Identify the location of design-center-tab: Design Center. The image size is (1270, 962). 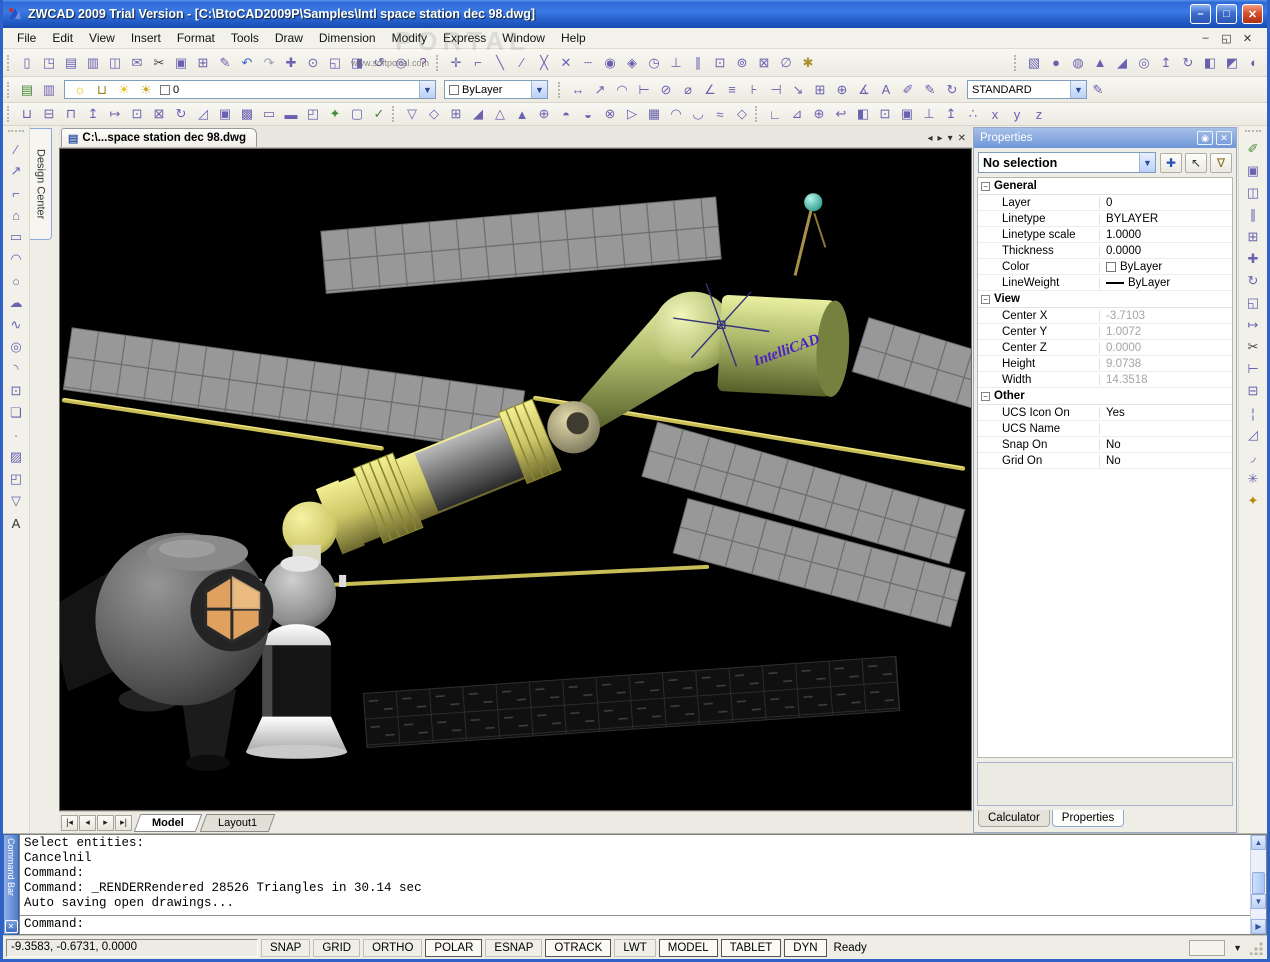
(41, 184).